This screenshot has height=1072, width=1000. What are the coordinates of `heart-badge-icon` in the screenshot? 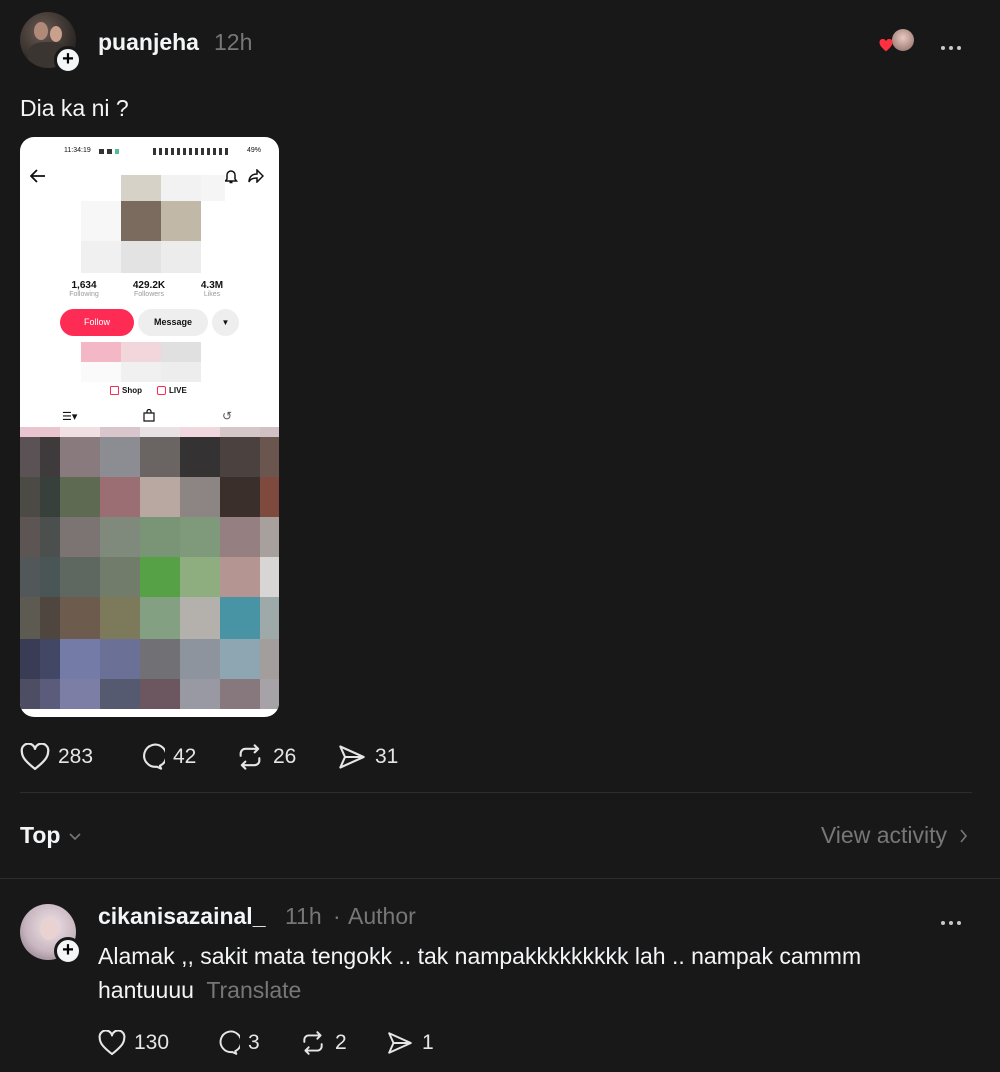 It's located at (886, 47).